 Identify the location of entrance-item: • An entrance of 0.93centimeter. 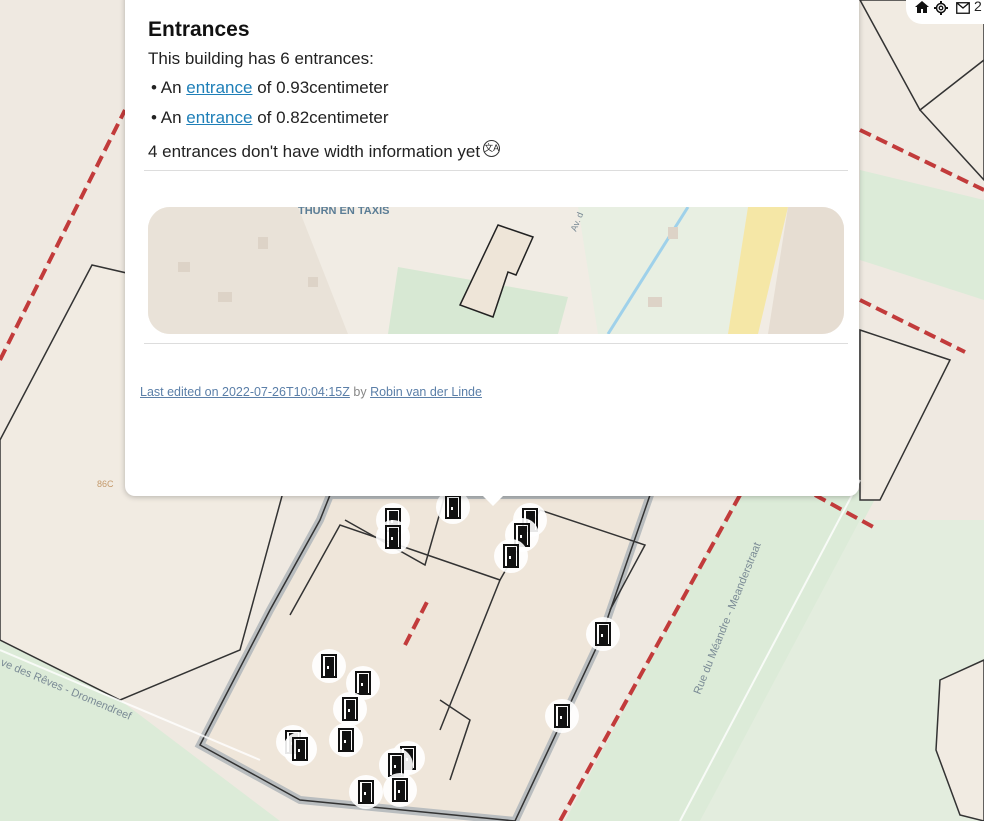
(270, 87).